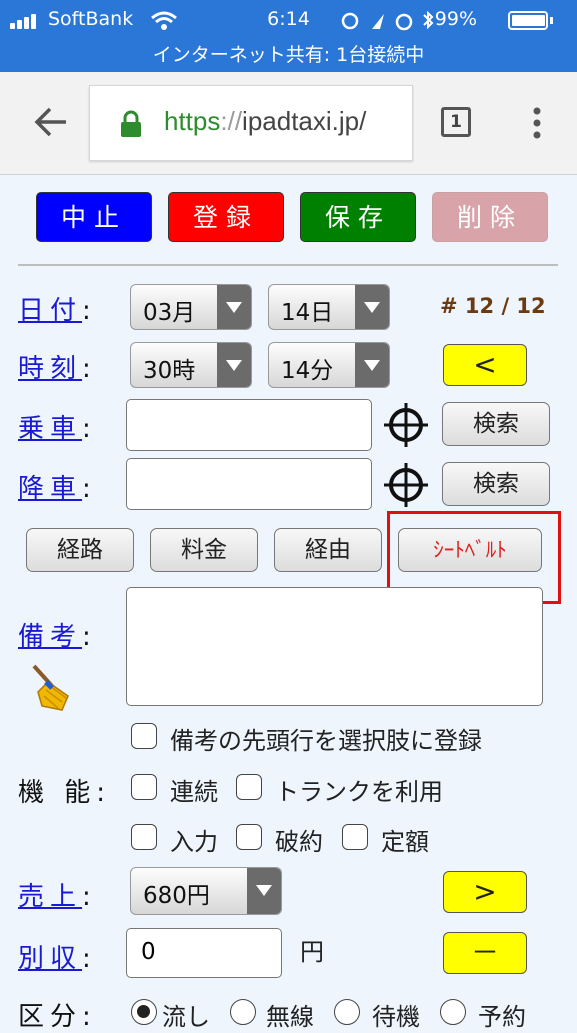 This screenshot has height=1033, width=577. What do you see at coordinates (249, 484) in the screenshot?
I see `dropoff-input` at bounding box center [249, 484].